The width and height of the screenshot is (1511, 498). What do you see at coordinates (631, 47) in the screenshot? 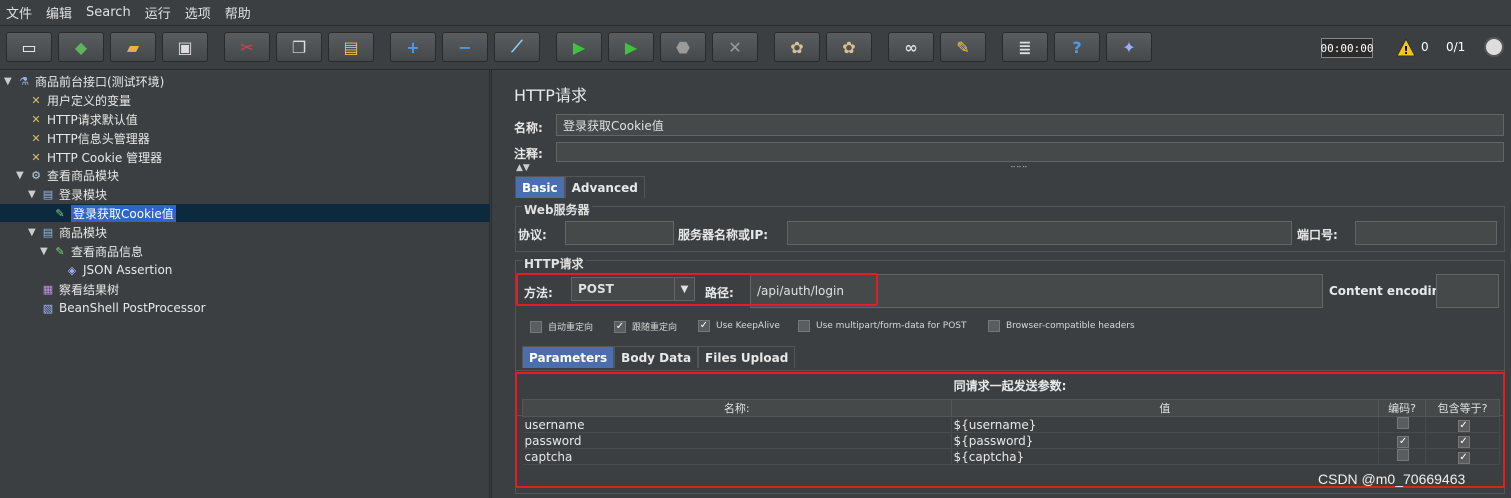
I see `start-no-pause-icon: ▶` at bounding box center [631, 47].